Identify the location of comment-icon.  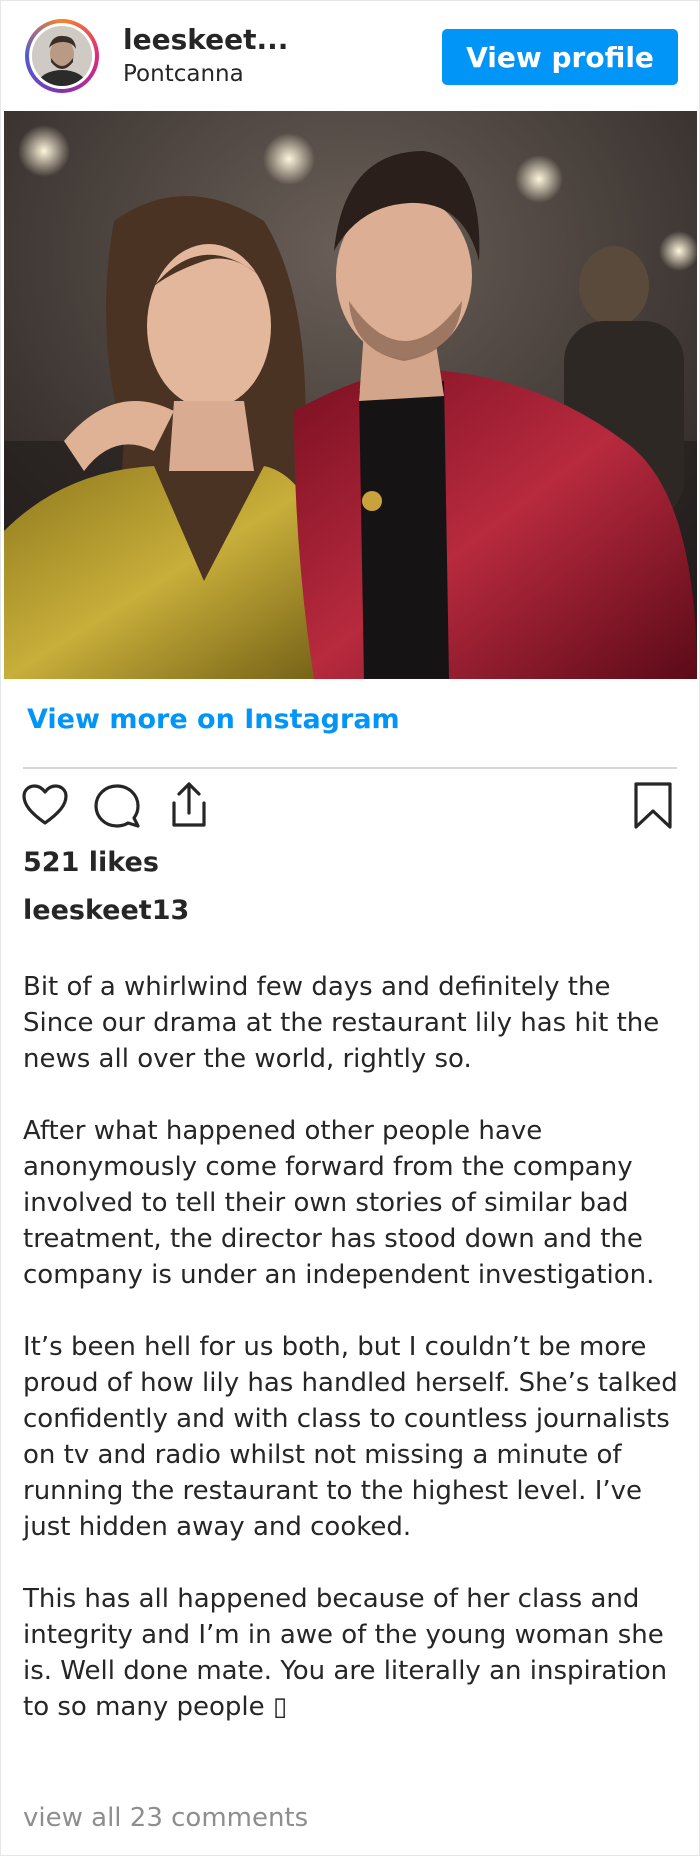
(117, 808).